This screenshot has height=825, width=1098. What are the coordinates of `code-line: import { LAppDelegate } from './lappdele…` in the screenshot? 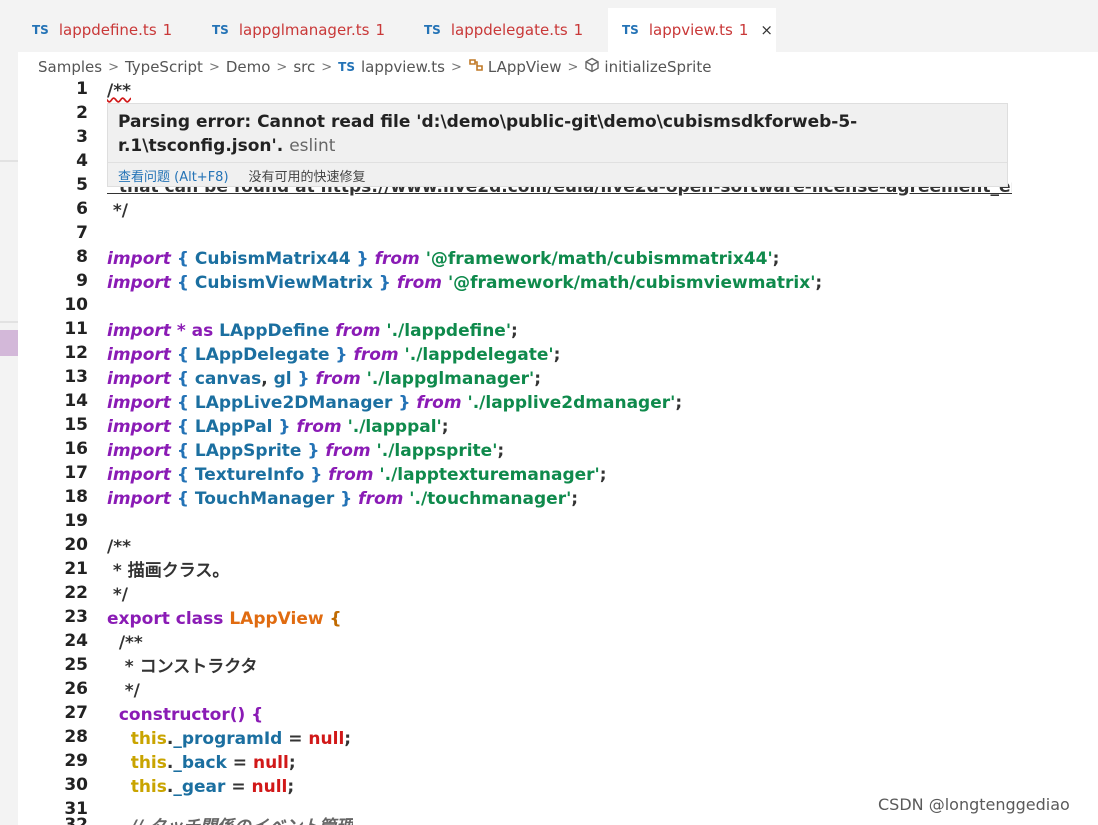 It's located at (333, 355).